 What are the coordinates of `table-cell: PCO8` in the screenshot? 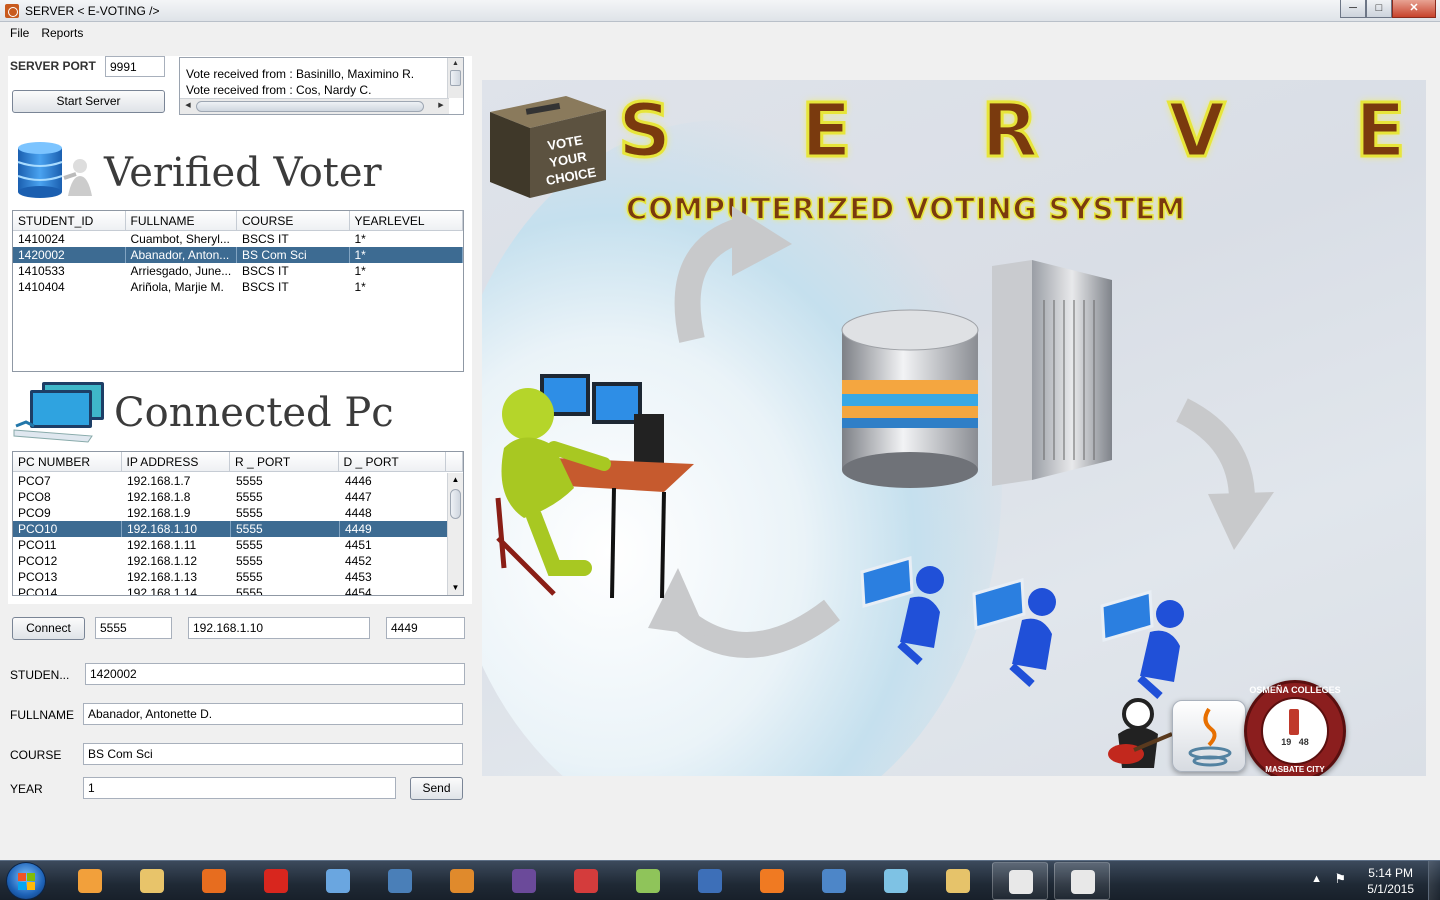 It's located at (34, 497).